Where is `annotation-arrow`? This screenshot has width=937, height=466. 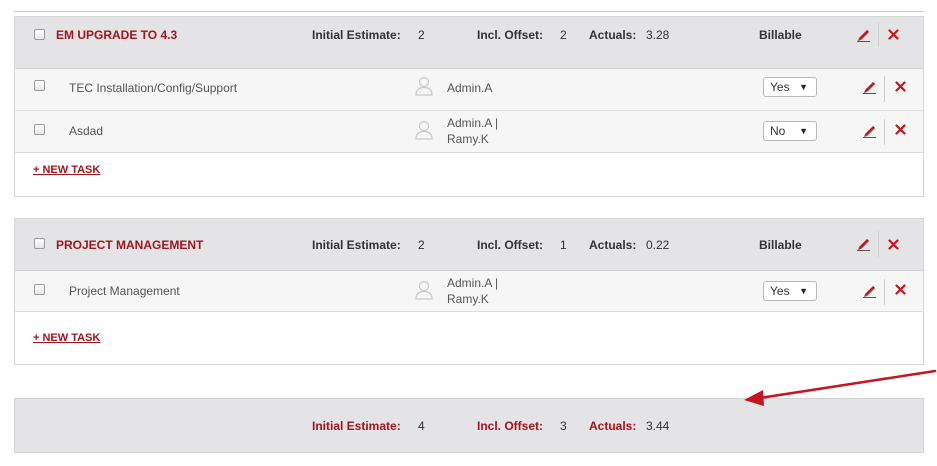
annotation-arrow is located at coordinates (840, 387).